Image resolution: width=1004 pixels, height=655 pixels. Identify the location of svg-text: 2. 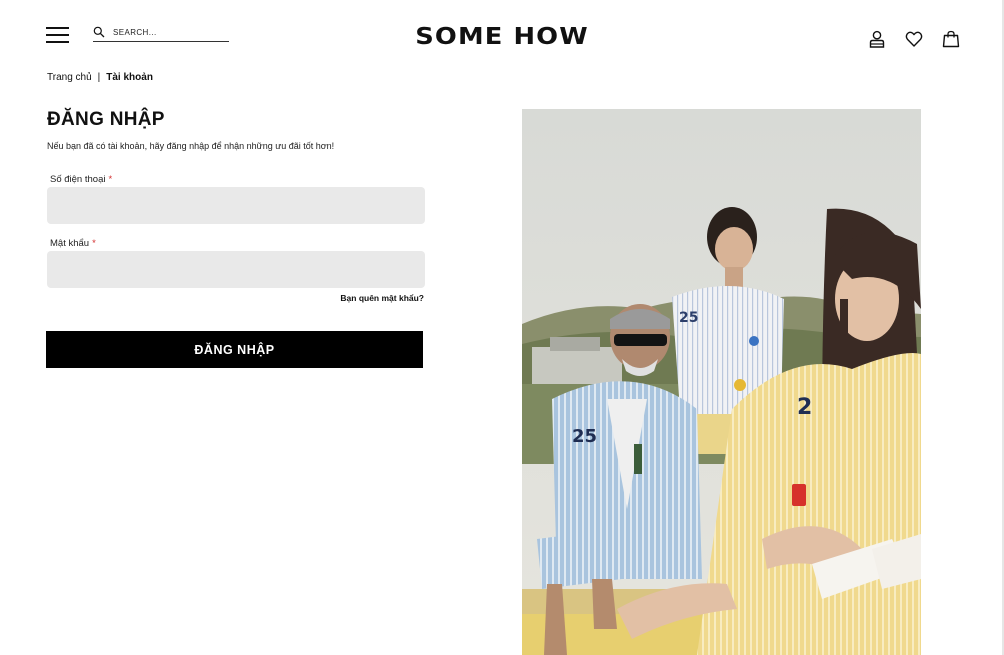
(804, 407).